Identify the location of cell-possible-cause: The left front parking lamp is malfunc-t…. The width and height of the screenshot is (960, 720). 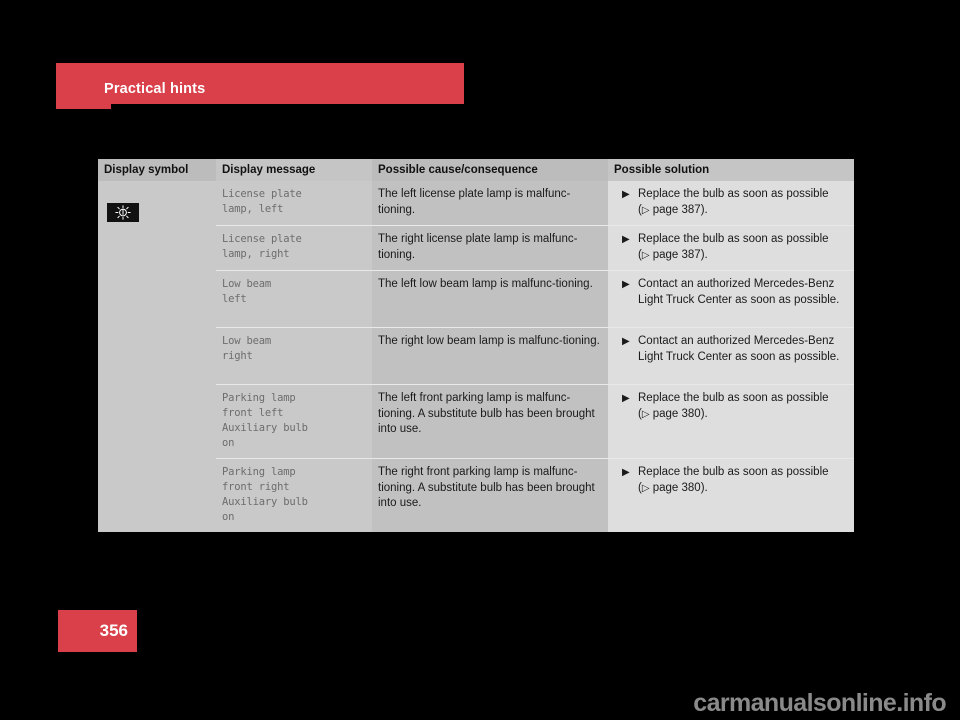
(490, 421).